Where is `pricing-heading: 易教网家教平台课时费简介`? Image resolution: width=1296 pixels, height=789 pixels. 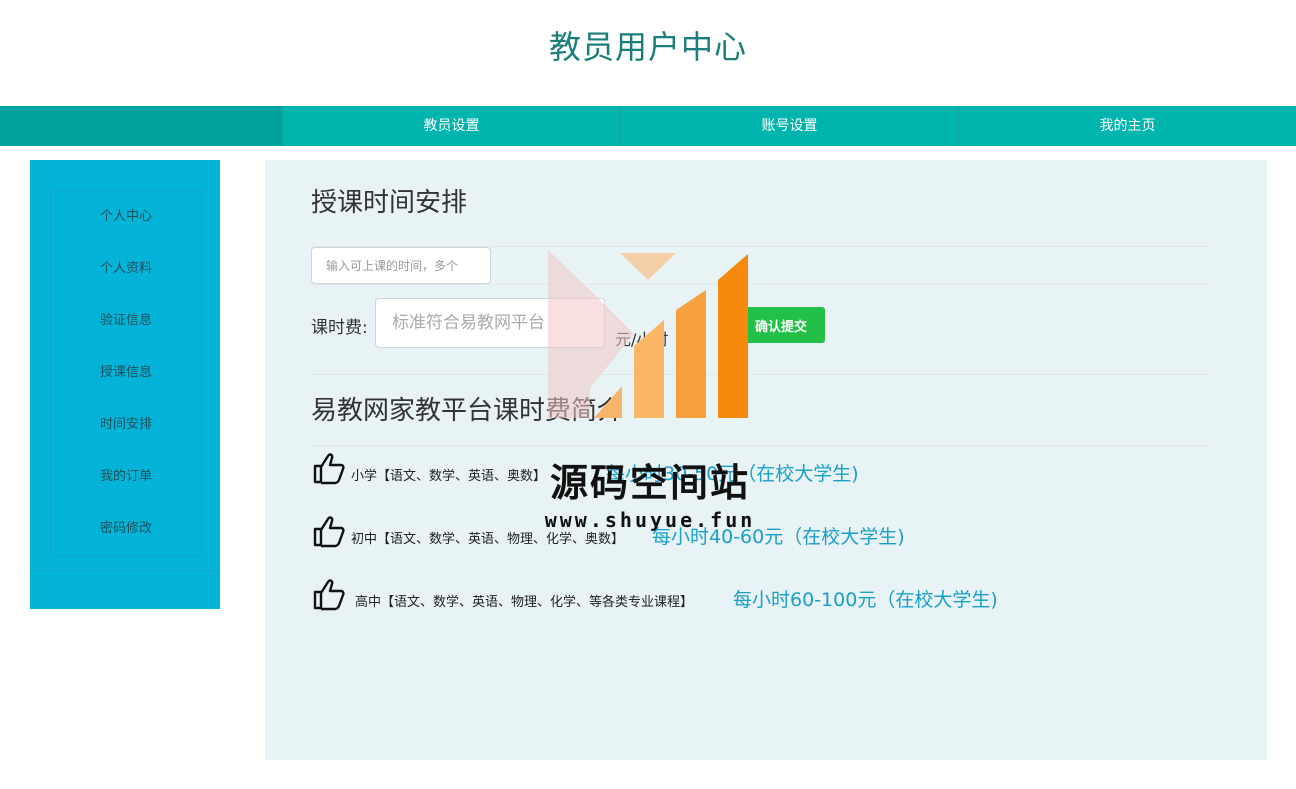
pricing-heading: 易教网家教平台课时费简介 is located at coordinates (467, 411).